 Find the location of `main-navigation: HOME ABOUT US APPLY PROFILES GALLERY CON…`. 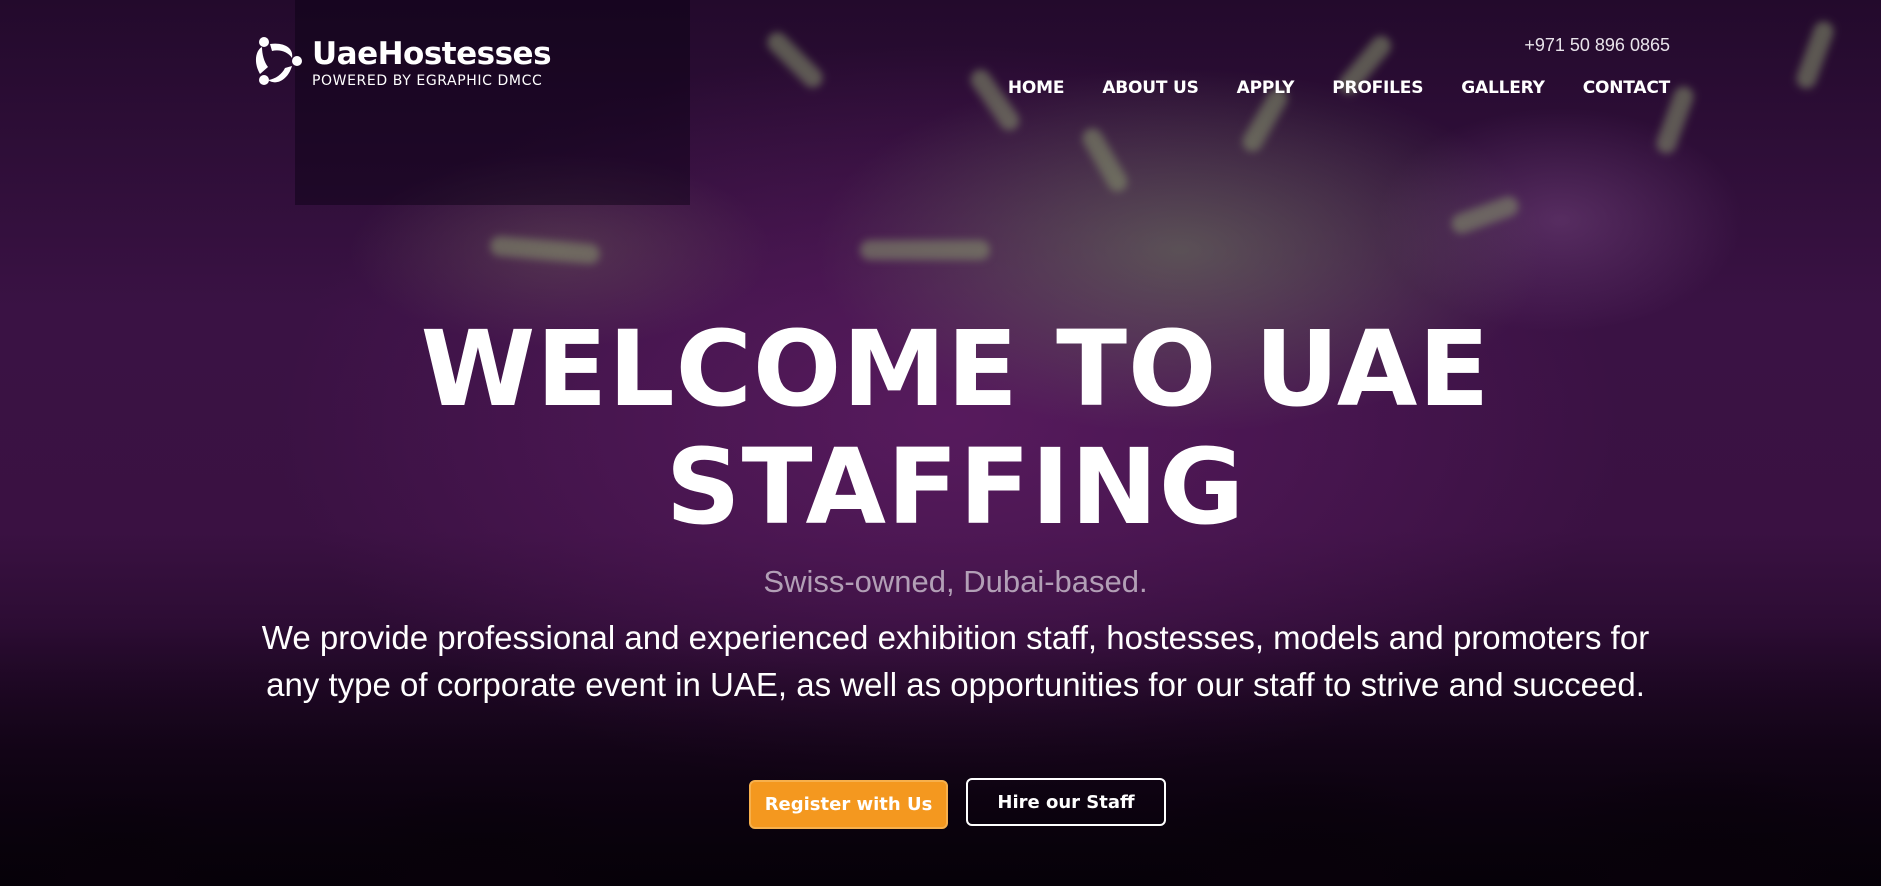

main-navigation: HOME ABOUT US APPLY PROFILES GALLERY CON… is located at coordinates (1339, 88).